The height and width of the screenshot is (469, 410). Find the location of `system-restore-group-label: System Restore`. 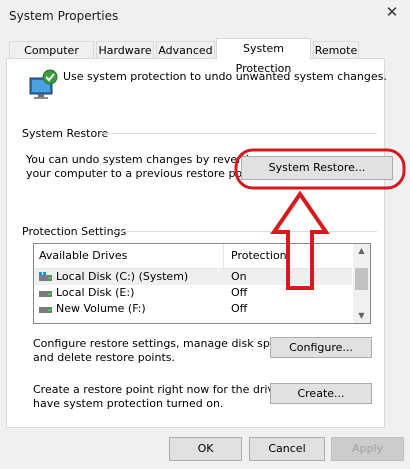

system-restore-group-label: System Restore is located at coordinates (65, 133).